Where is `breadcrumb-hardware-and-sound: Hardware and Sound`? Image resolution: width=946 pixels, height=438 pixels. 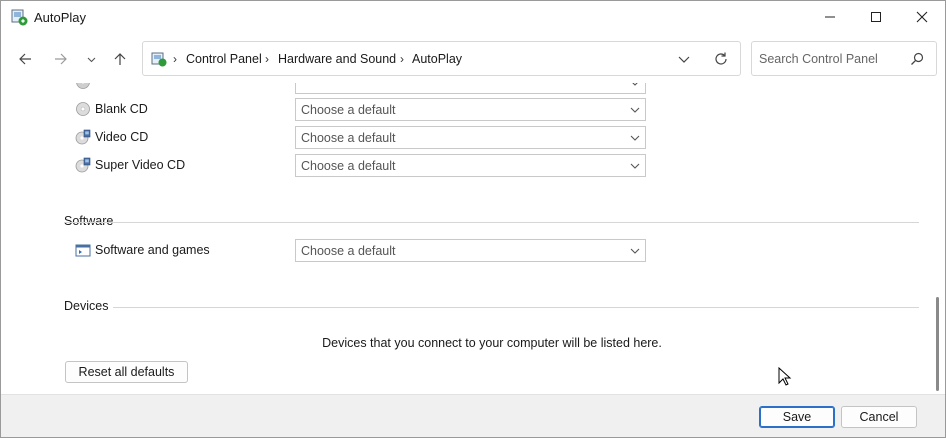 breadcrumb-hardware-and-sound: Hardware and Sound is located at coordinates (337, 59).